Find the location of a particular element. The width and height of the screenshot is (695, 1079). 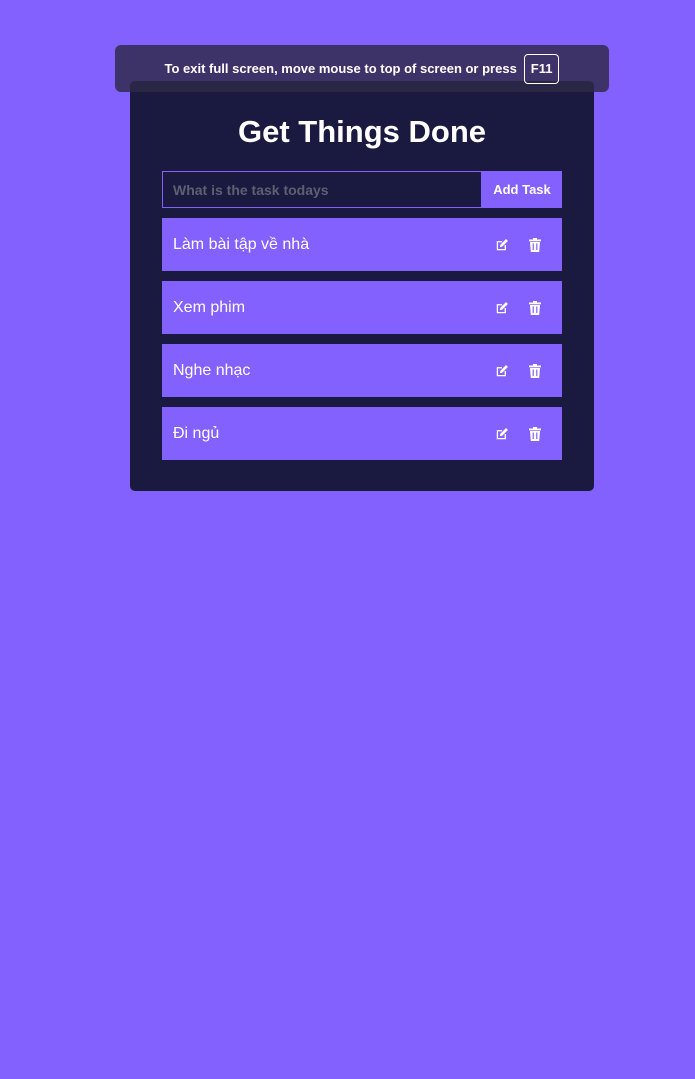

task-item: Nghe nhạc is located at coordinates (362, 370).